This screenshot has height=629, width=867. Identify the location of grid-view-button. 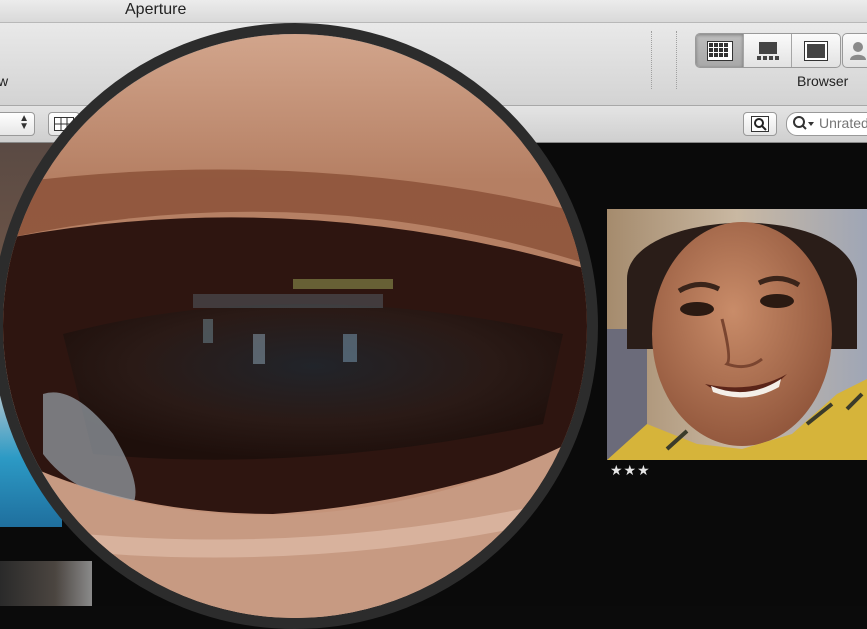
(720, 50).